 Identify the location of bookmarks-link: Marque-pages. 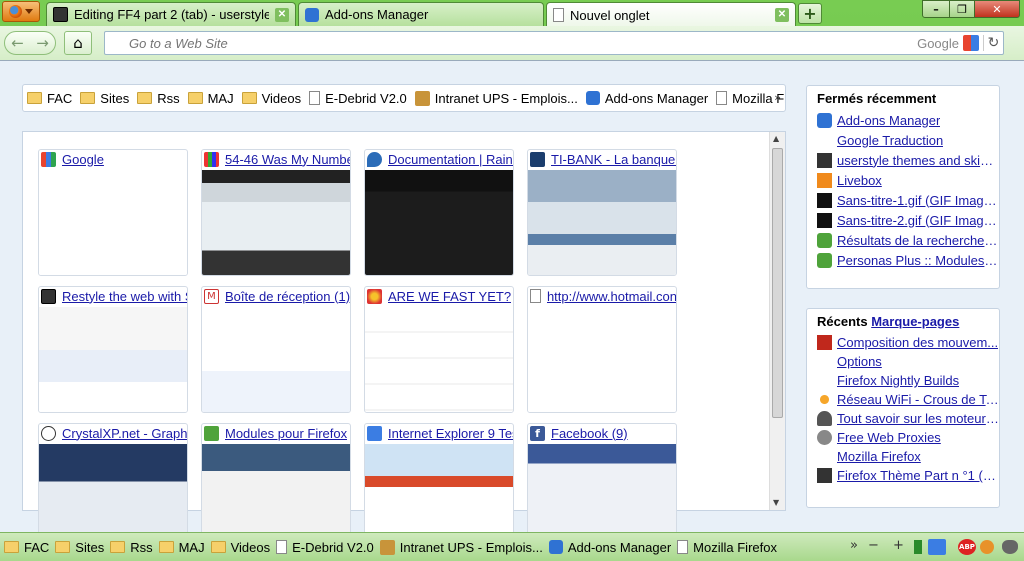
(915, 321).